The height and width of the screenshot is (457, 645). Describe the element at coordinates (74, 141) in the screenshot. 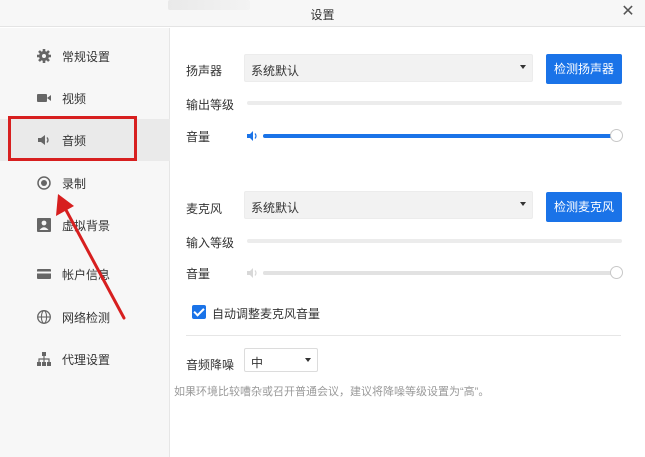

I see `sidebar-item-label: 音频` at that location.